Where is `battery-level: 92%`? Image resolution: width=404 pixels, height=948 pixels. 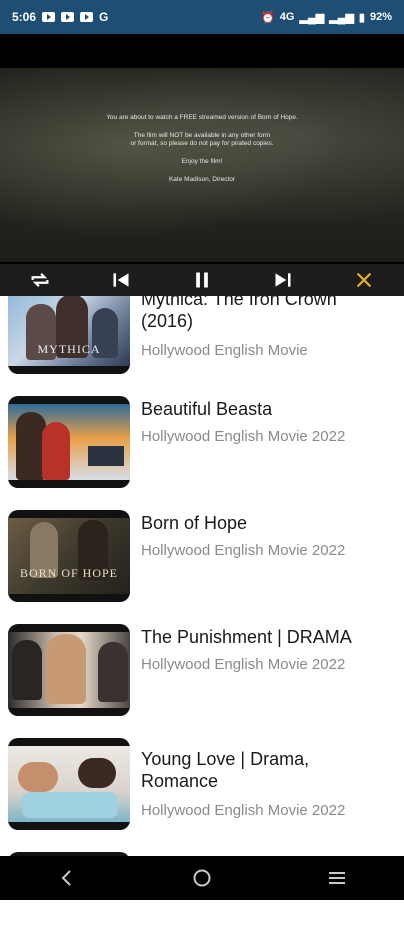 battery-level: 92% is located at coordinates (380, 17).